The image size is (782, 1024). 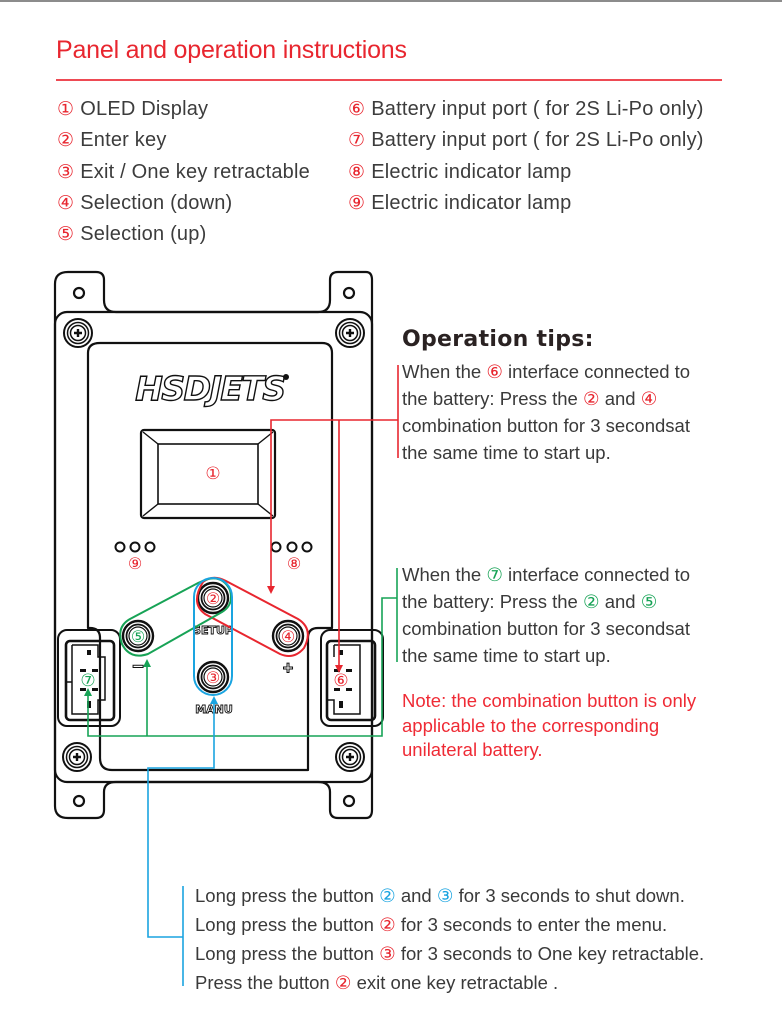 I want to click on lamps-left, so click(x=135, y=547).